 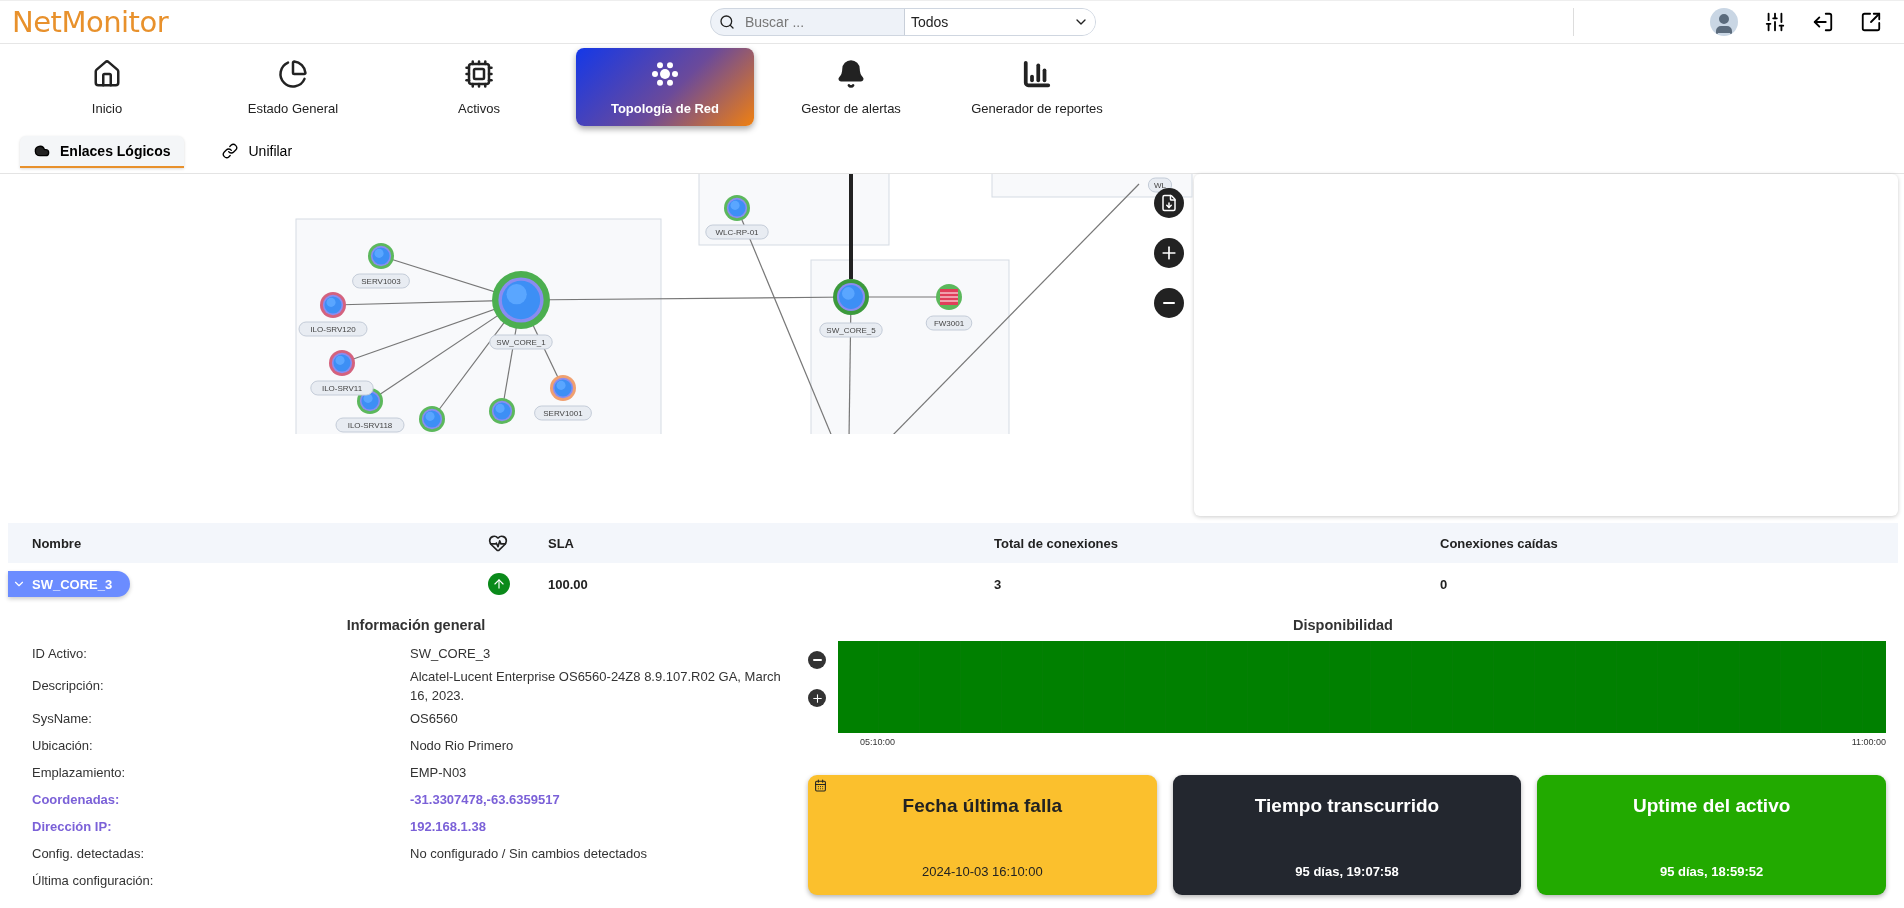 What do you see at coordinates (665, 87) in the screenshot?
I see `nav-tab: Topología de Red` at bounding box center [665, 87].